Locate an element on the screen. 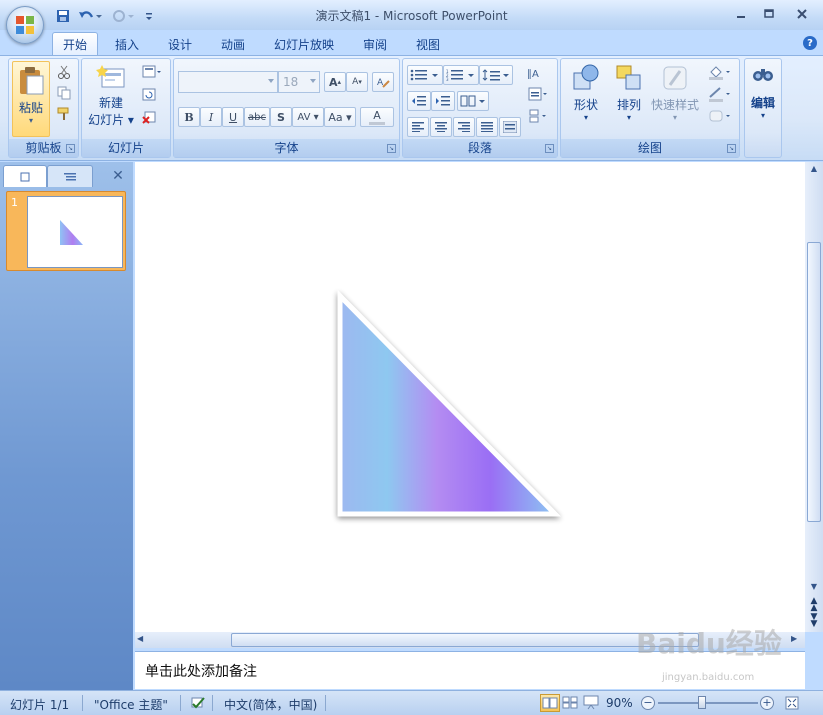 This screenshot has height=715, width=823. slide-thumbnail: 1 is located at coordinates (66, 231).